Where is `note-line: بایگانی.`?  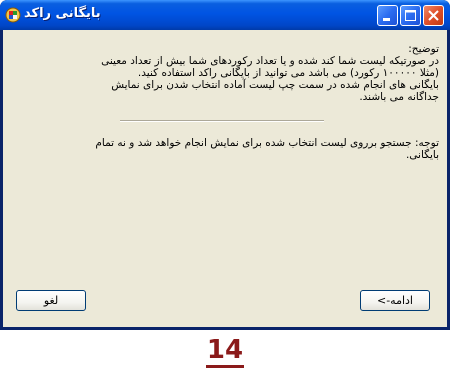
note-line: بایگانی. is located at coordinates (422, 155).